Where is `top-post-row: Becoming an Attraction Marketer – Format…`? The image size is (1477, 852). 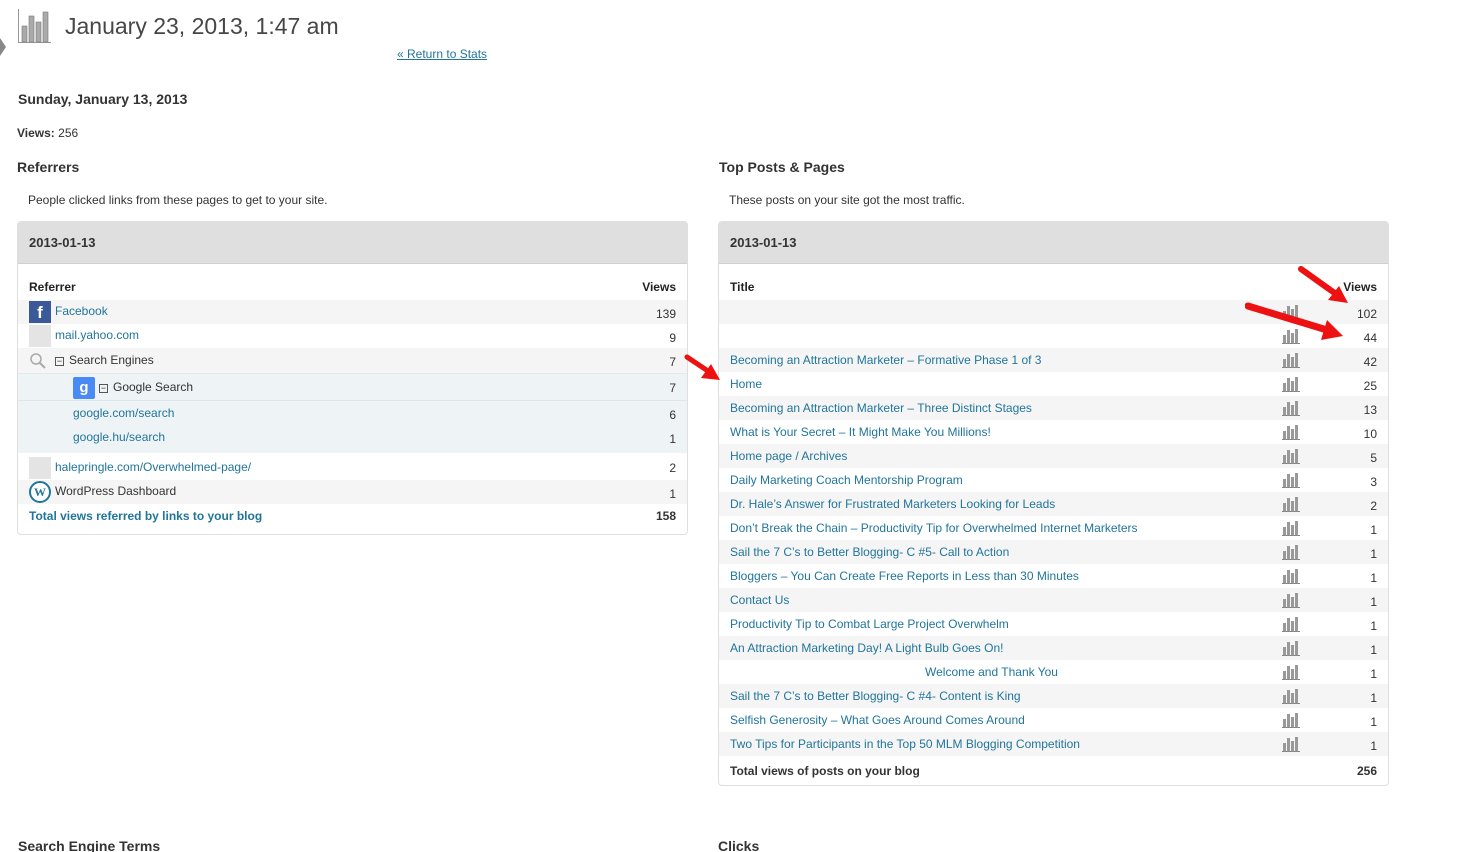 top-post-row: Becoming an Attraction Marketer – Format… is located at coordinates (1053, 360).